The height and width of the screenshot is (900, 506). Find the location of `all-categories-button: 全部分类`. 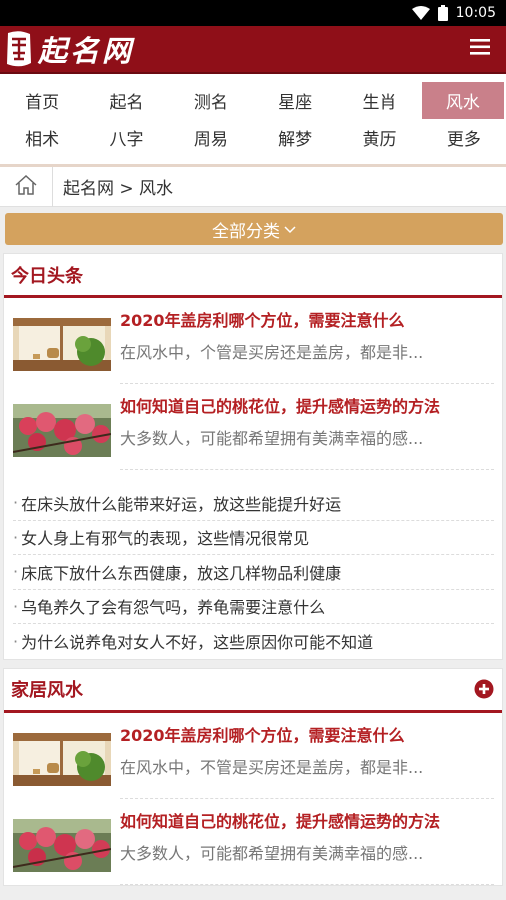

all-categories-button: 全部分类 is located at coordinates (254, 229).